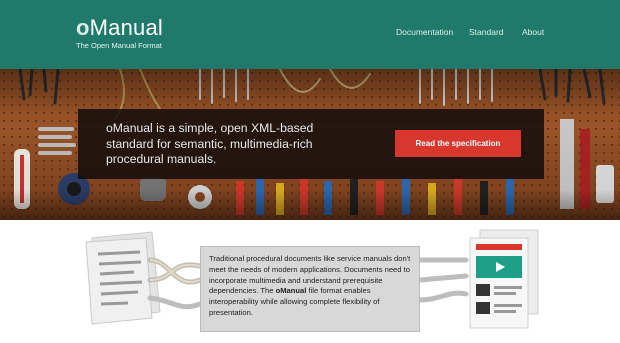  I want to click on description-omanual-bold: oManual, so click(291, 291).